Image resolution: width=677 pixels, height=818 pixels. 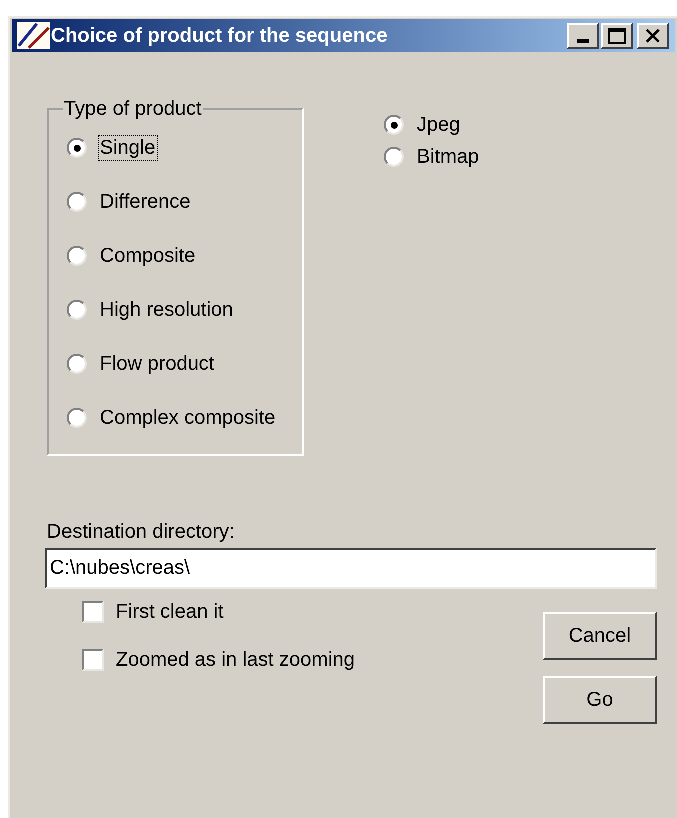 What do you see at coordinates (236, 660) in the screenshot?
I see `checkbox-label: Zoomed as in last zooming` at bounding box center [236, 660].